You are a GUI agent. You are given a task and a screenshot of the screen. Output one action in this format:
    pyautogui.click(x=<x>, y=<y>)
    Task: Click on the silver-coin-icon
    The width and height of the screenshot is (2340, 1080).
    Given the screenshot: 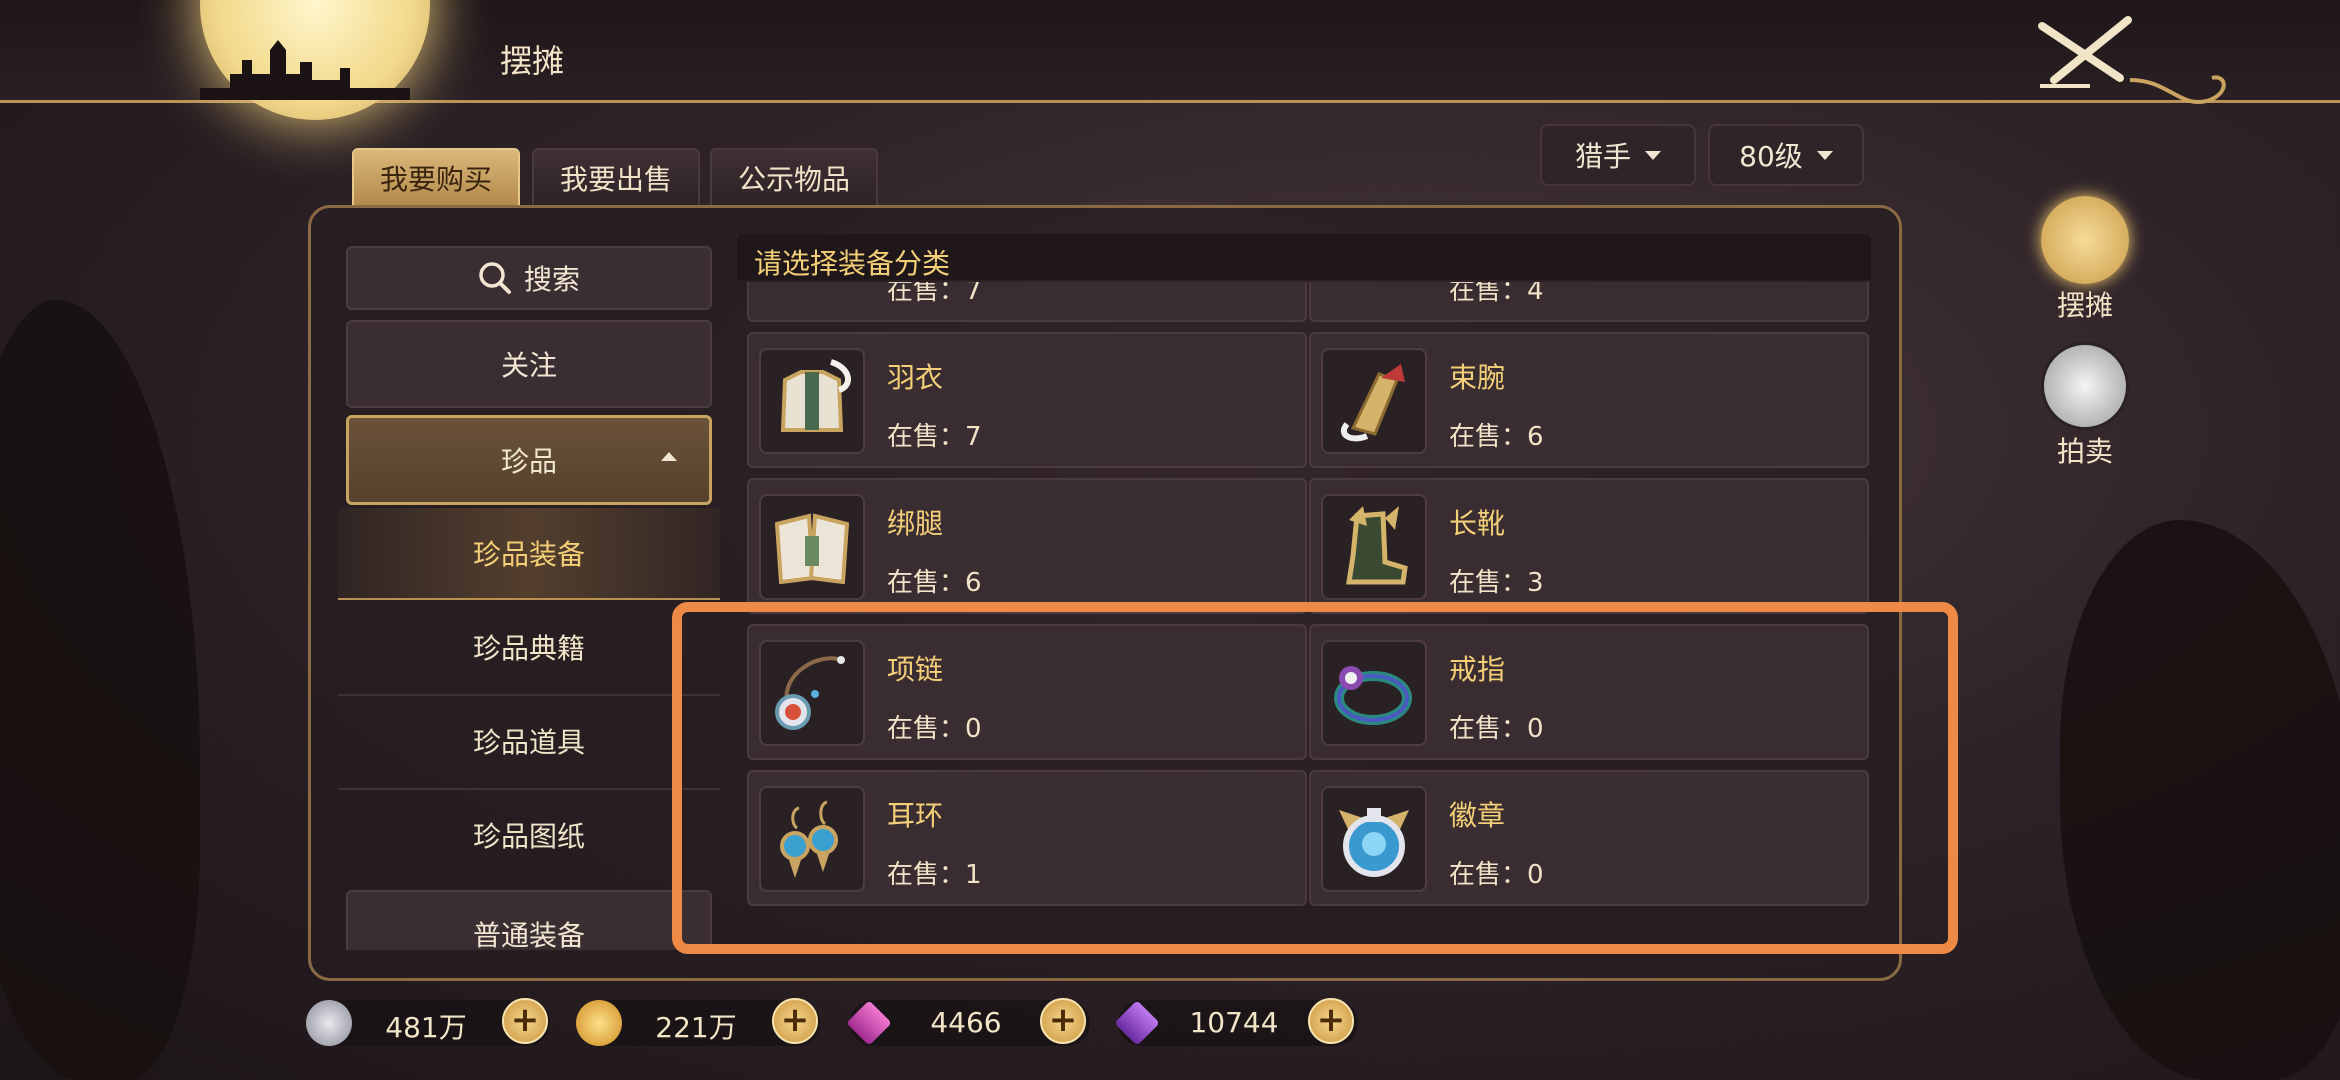 What is the action you would take?
    pyautogui.click(x=329, y=1023)
    